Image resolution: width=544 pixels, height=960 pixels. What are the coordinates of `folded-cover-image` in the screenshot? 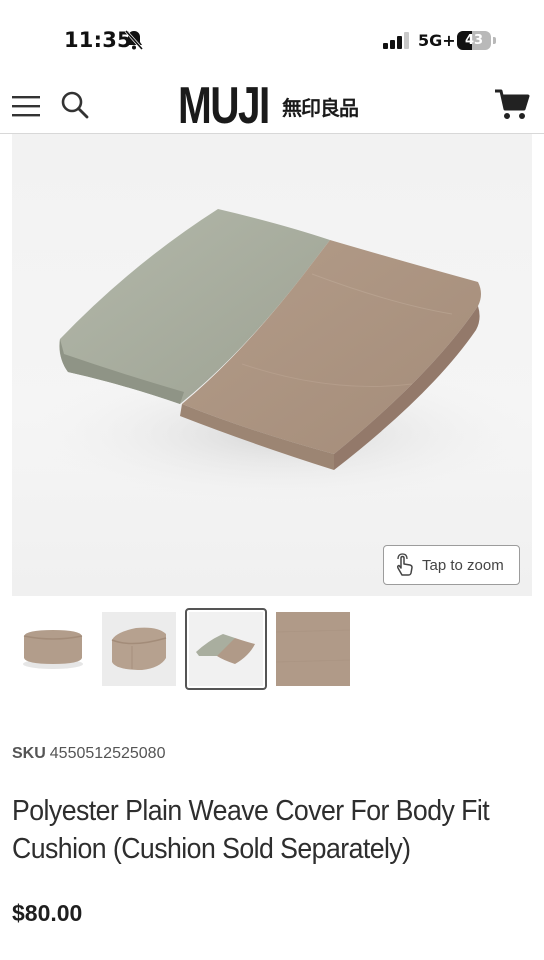 It's located at (225, 649).